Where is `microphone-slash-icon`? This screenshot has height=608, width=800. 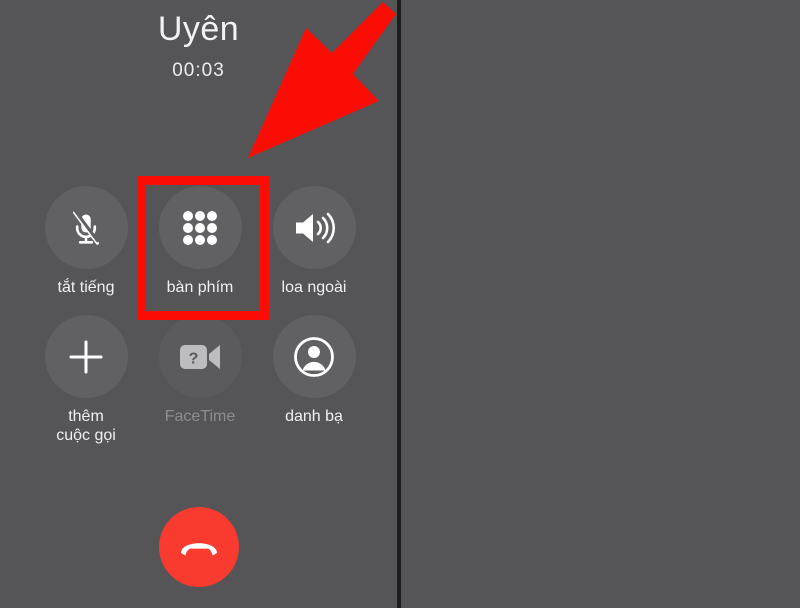 microphone-slash-icon is located at coordinates (86, 228).